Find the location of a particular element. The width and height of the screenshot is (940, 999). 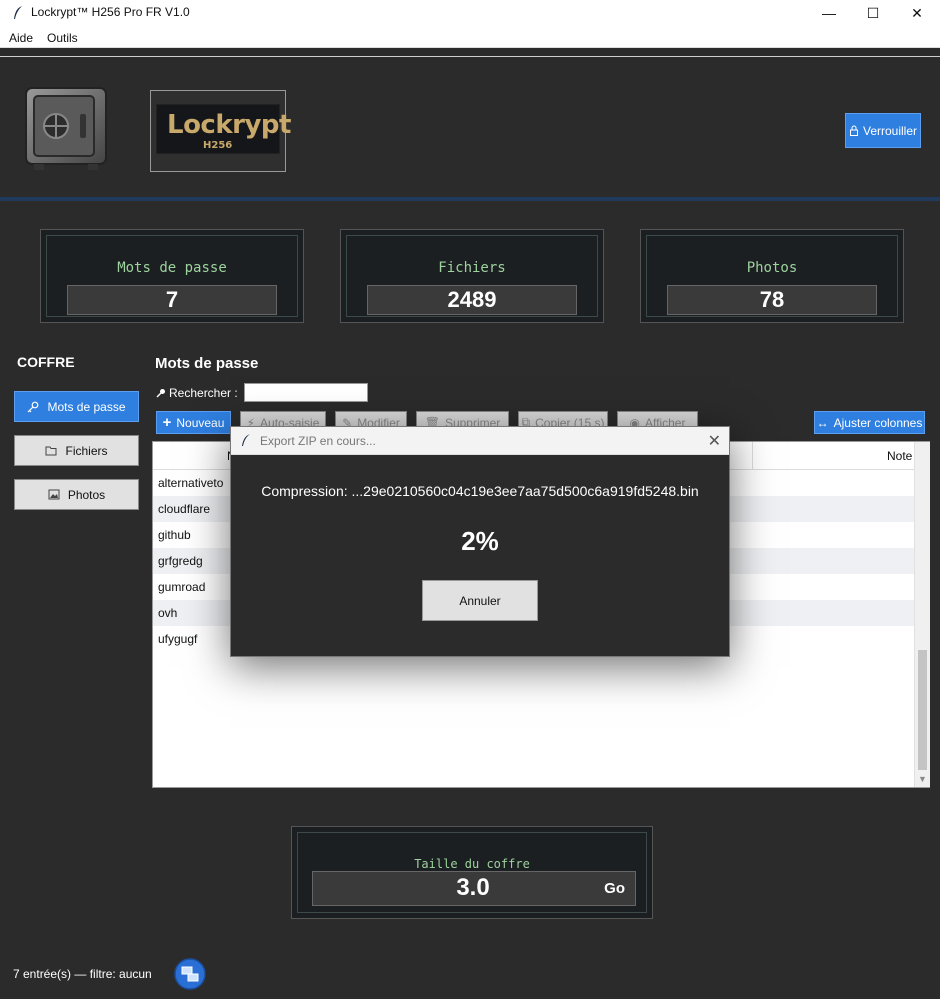

sidebar-title: COFFRE is located at coordinates (46, 362).